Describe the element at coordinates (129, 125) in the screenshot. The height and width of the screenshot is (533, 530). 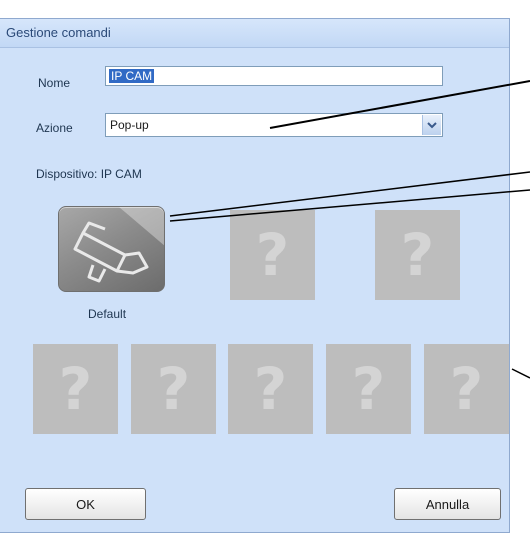
I see `action-dropdown-value: Pop-up` at that location.